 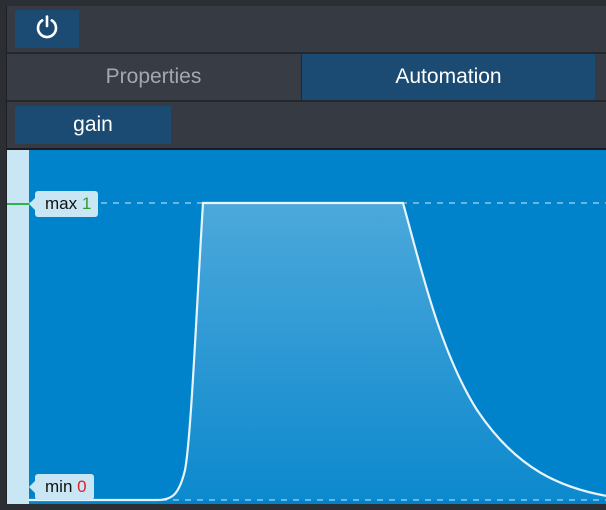 I want to click on power-button, so click(x=47, y=29).